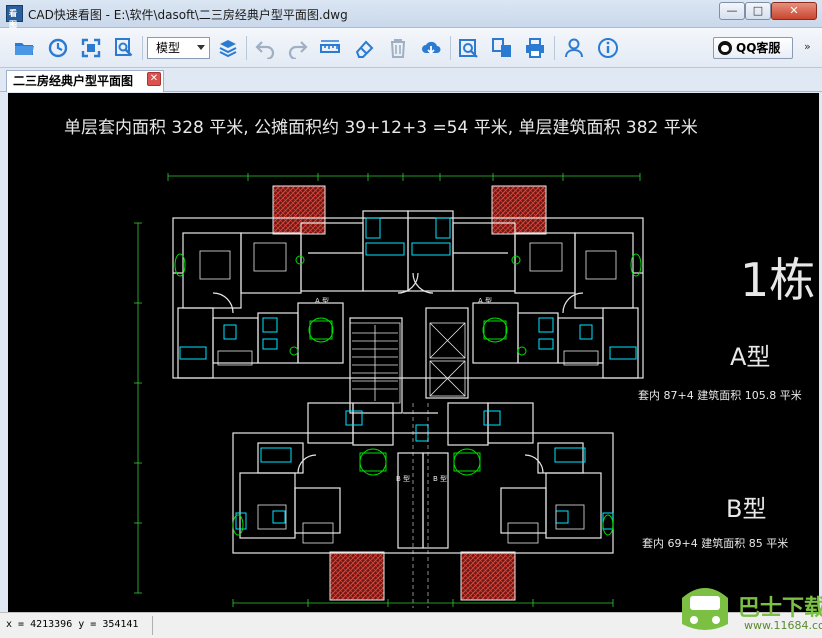  Describe the element at coordinates (715, 543) in the screenshot. I see `type-b-area: 套内 69+4 建筑面积 85 平米` at that location.